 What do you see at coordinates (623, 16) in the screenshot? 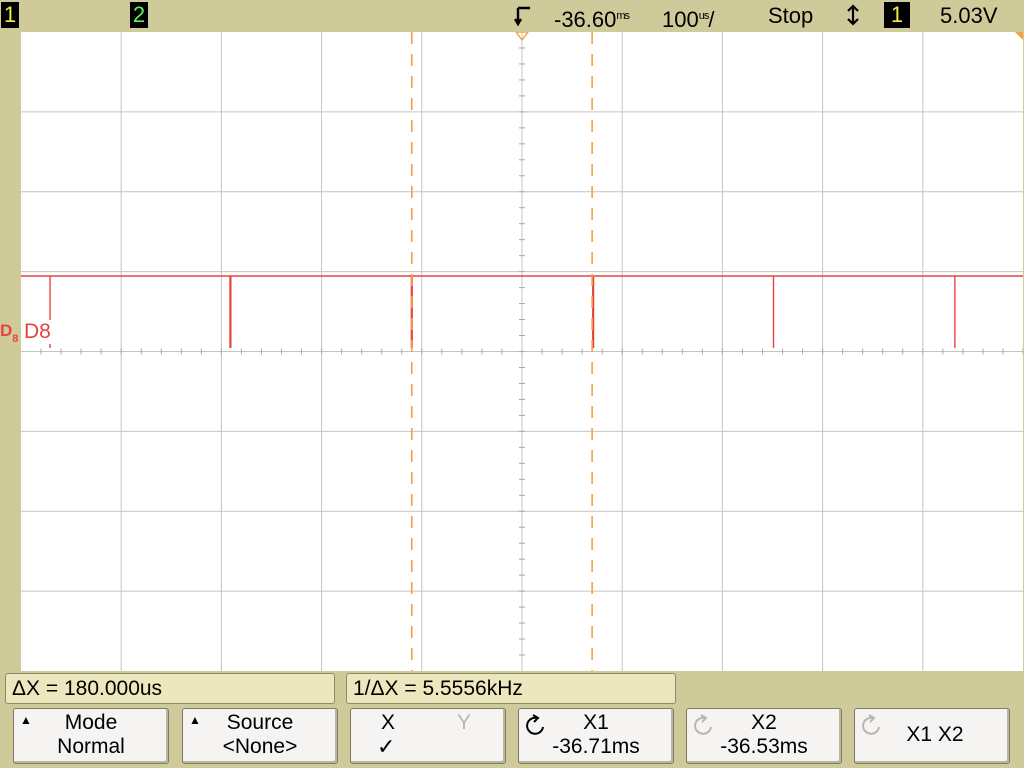
I see `delay-unit: ms` at bounding box center [623, 16].